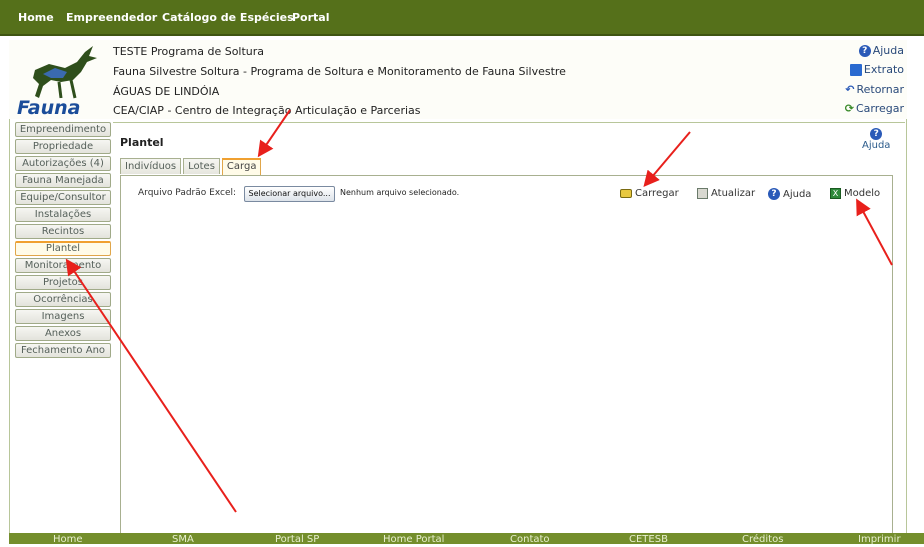  Describe the element at coordinates (297, 540) in the screenshot. I see `footer-portal-sp: Portal SP` at that location.